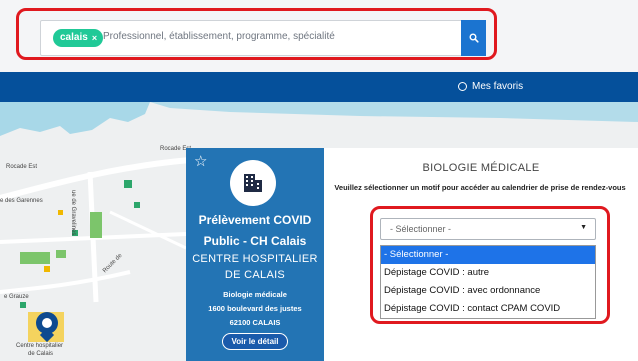 This screenshot has height=361, width=638. I want to click on favorites-icon, so click(462, 86).